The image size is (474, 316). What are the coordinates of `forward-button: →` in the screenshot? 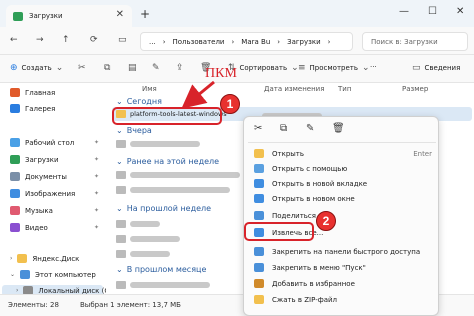 It's located at (40, 40).